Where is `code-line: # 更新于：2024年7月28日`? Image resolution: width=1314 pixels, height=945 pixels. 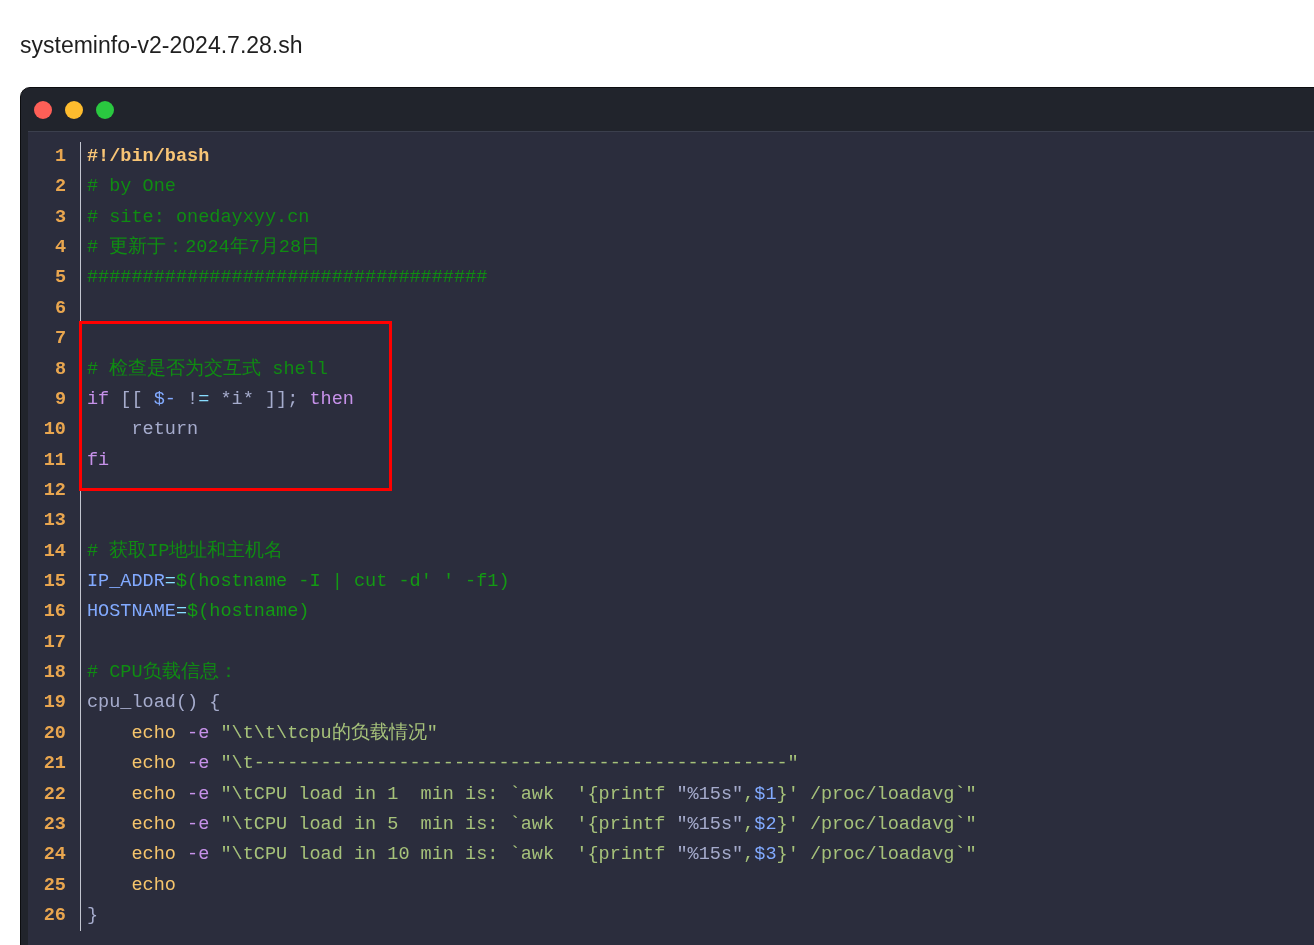
code-line: # 更新于：2024年7月28日 is located at coordinates (204, 248).